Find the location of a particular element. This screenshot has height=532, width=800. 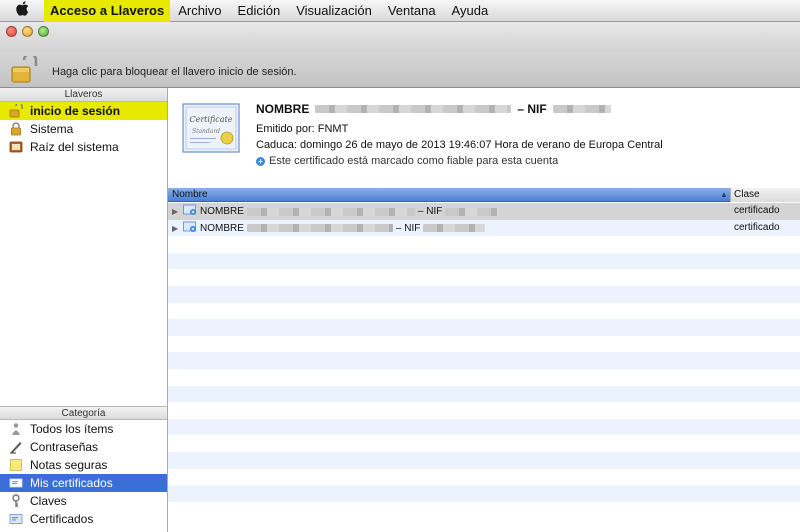

menu-ventana: Ventana is located at coordinates (412, 11).